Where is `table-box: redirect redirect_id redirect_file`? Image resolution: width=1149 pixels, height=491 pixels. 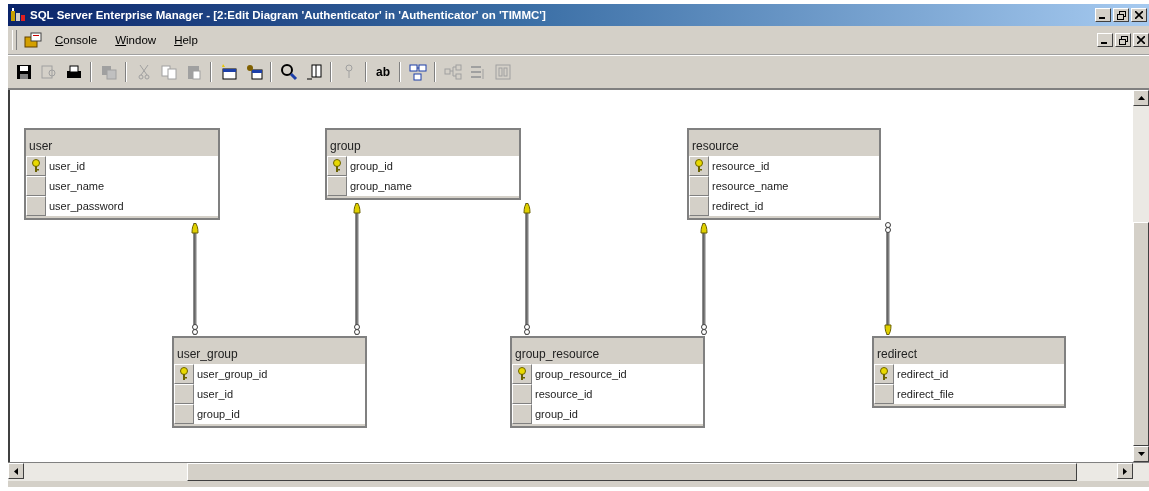 table-box: redirect redirect_id redirect_file is located at coordinates (969, 372).